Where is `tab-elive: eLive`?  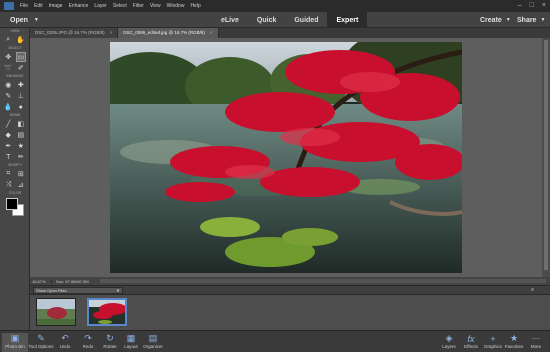
tab-elive: eLive is located at coordinates (230, 20).